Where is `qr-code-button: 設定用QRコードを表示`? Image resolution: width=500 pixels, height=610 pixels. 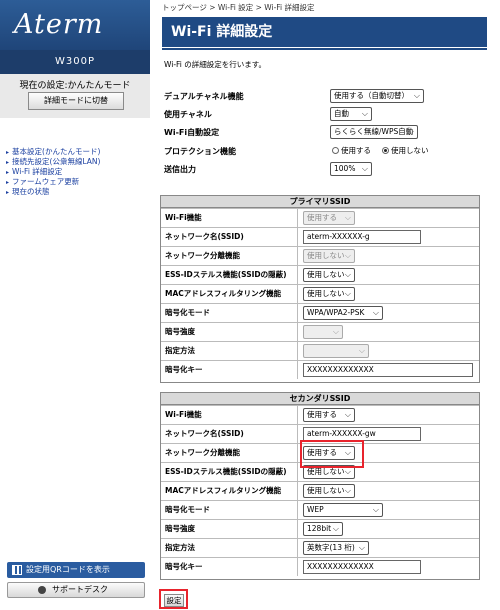 qr-code-button: 設定用QRコードを表示 is located at coordinates (76, 570).